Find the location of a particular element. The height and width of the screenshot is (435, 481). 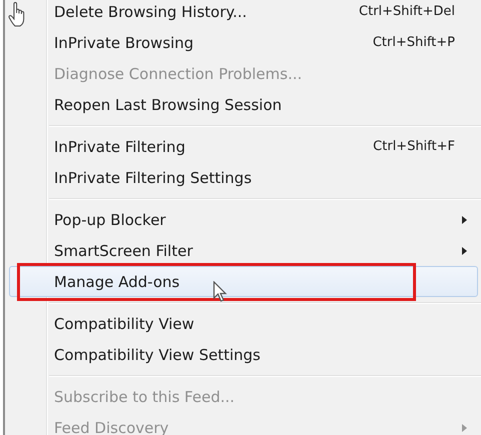

item-label: Pop-up Blocker is located at coordinates (110, 219).